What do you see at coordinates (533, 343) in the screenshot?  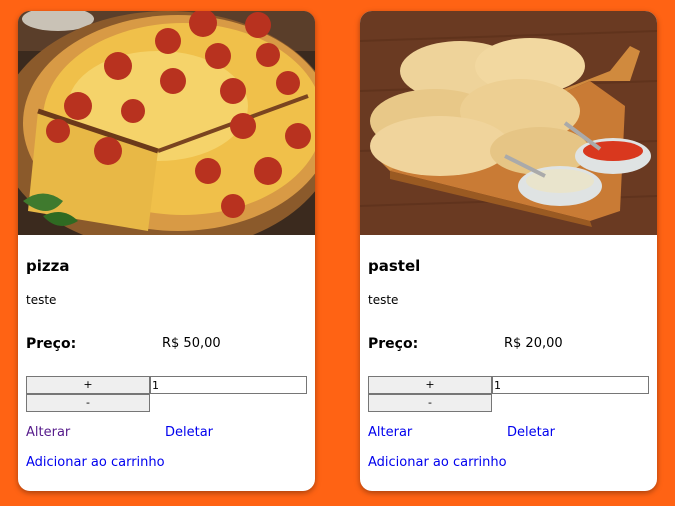 I see `product-price: R$ 20,00` at bounding box center [533, 343].